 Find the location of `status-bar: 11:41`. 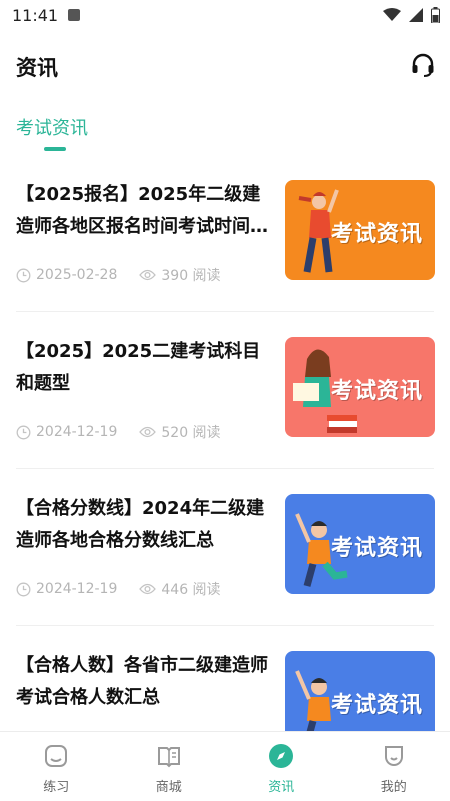

status-bar: 11:41 is located at coordinates (225, 16).